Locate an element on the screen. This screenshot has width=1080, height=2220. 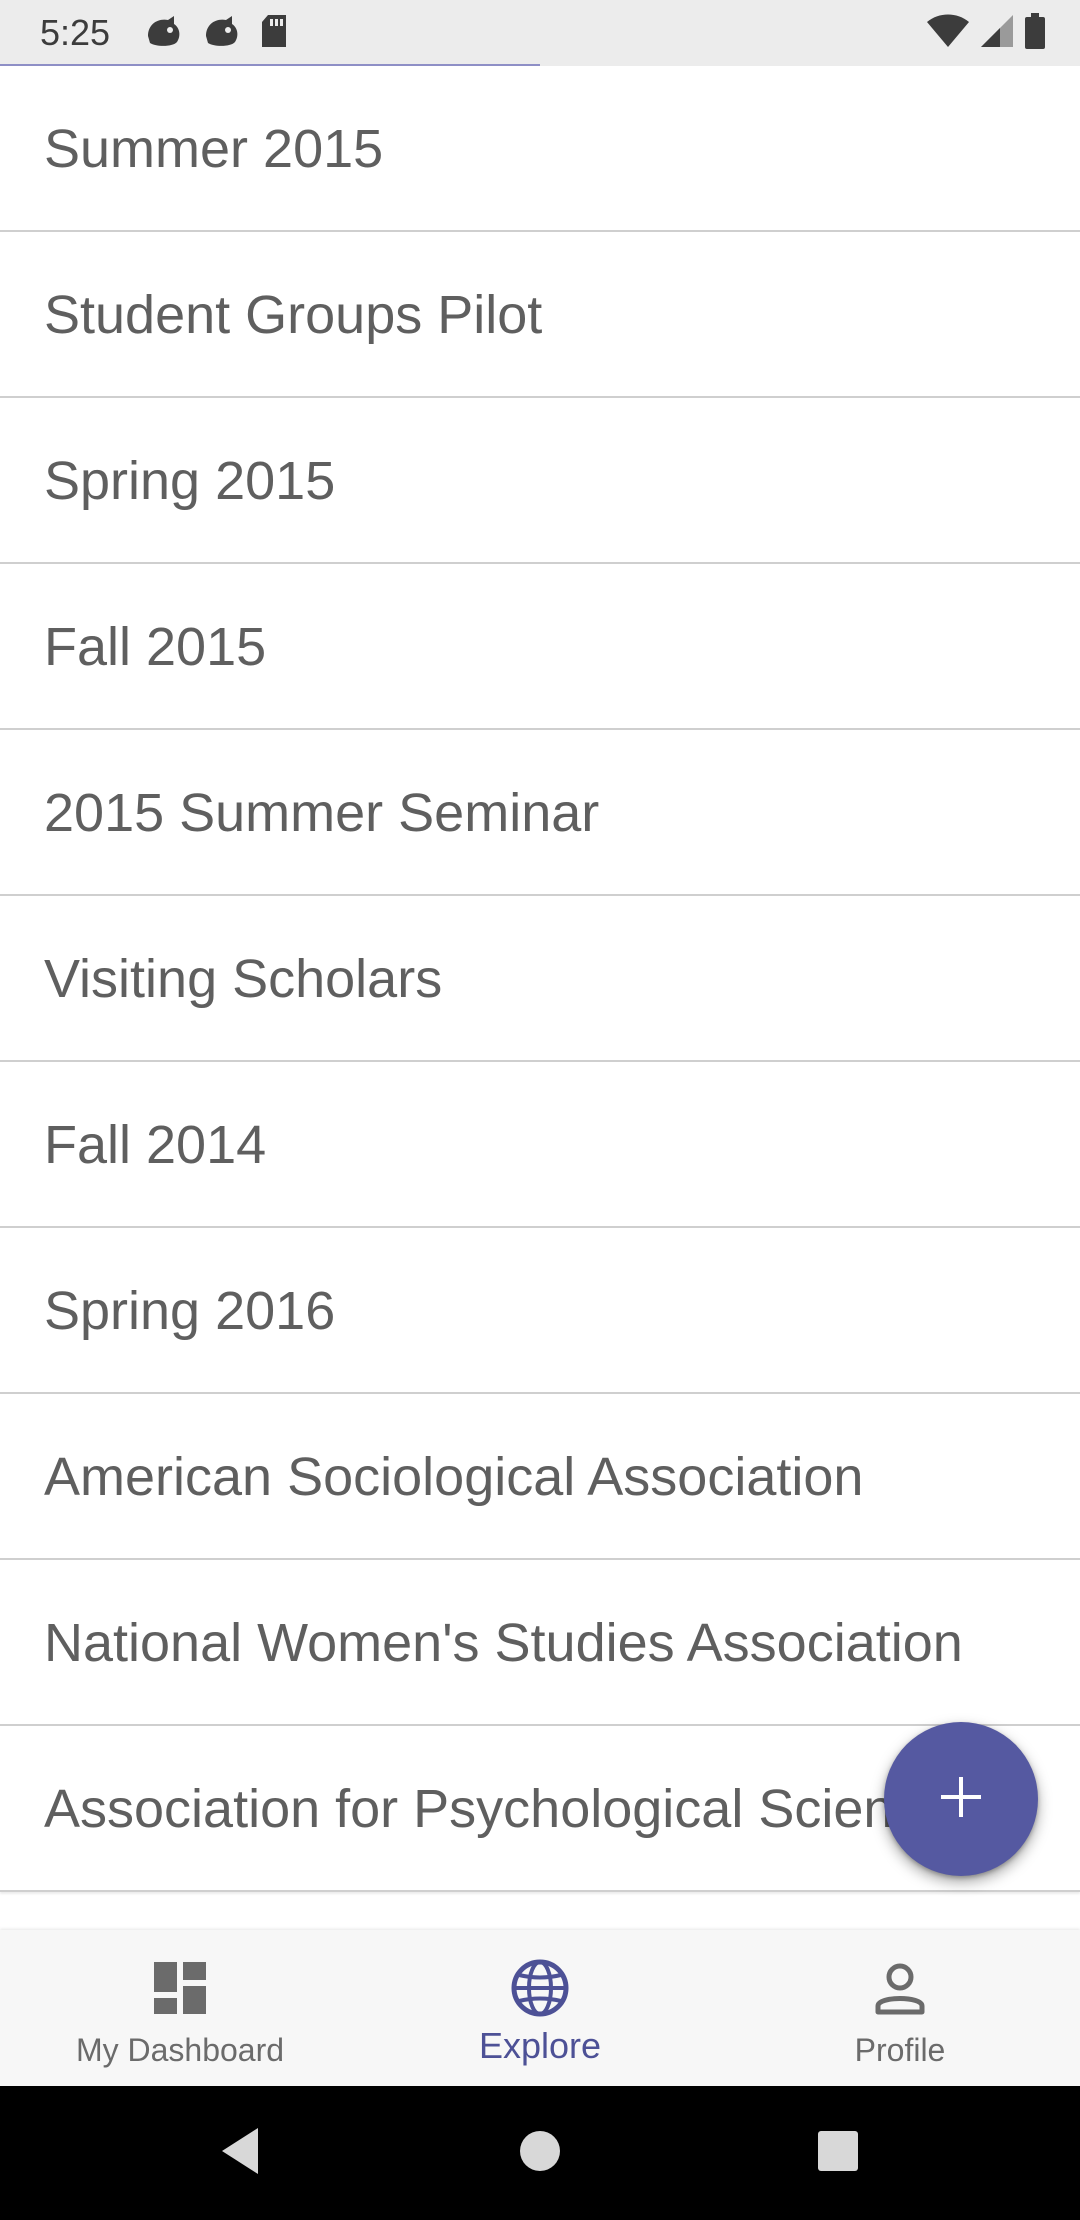
add-button is located at coordinates (961, 1799).